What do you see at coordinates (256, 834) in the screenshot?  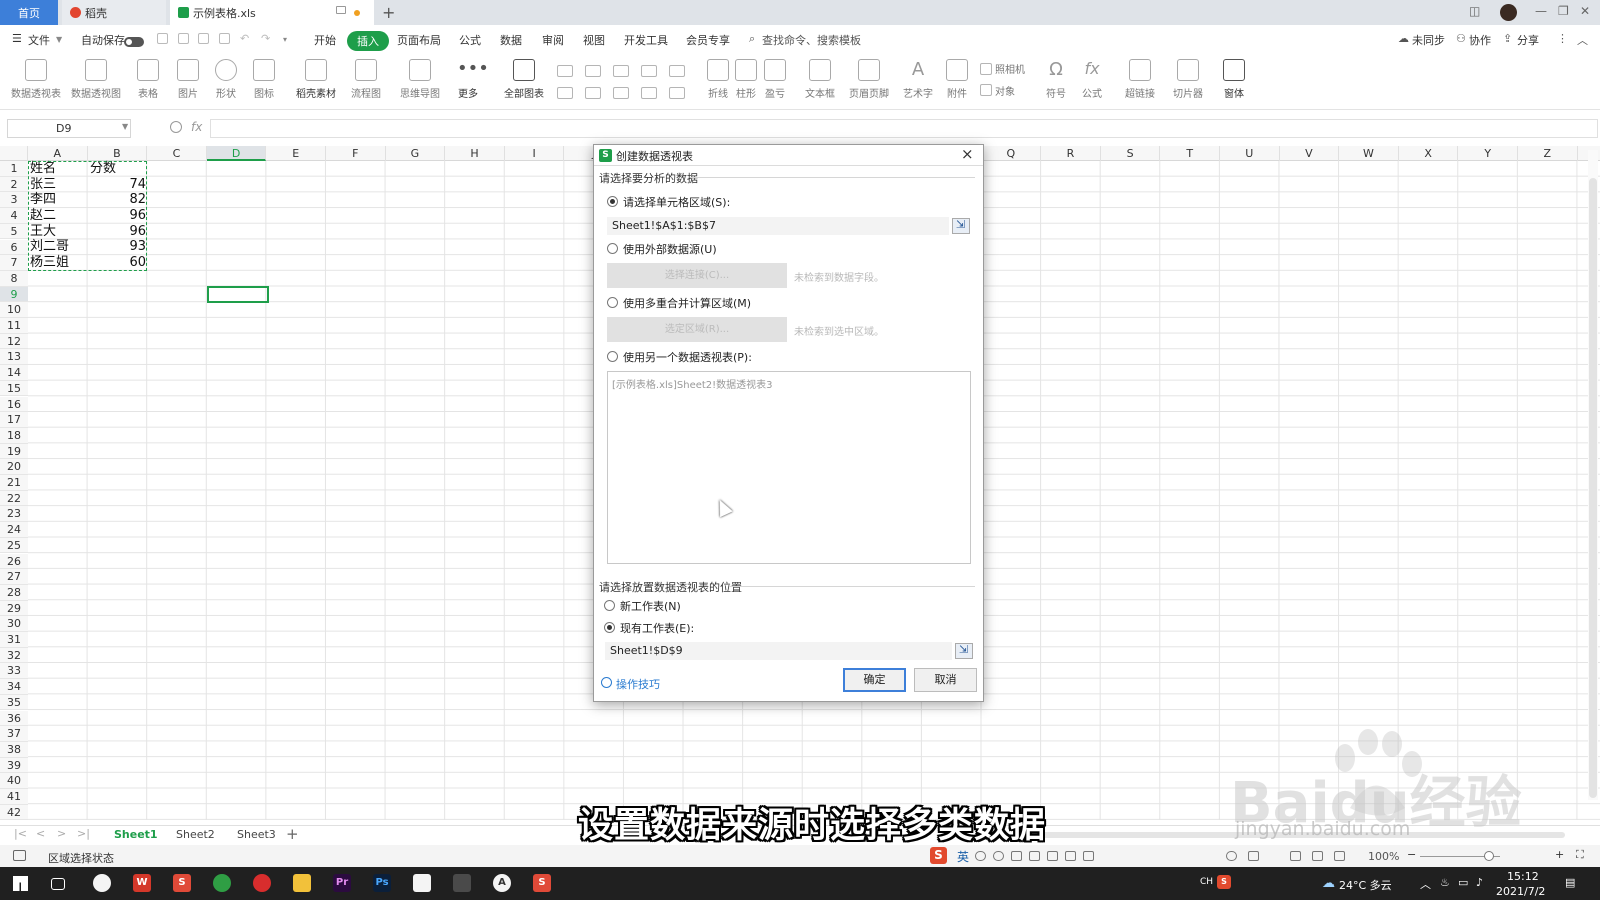 I see `sheet-tab-sheet3: Sheet3` at bounding box center [256, 834].